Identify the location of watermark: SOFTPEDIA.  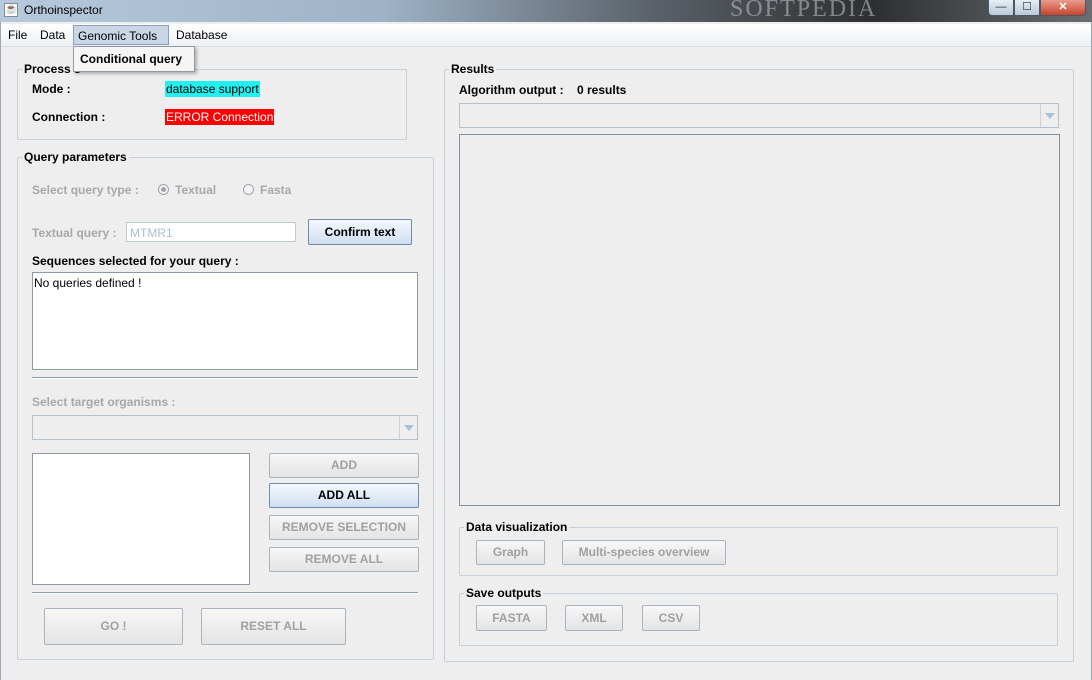
(804, 11).